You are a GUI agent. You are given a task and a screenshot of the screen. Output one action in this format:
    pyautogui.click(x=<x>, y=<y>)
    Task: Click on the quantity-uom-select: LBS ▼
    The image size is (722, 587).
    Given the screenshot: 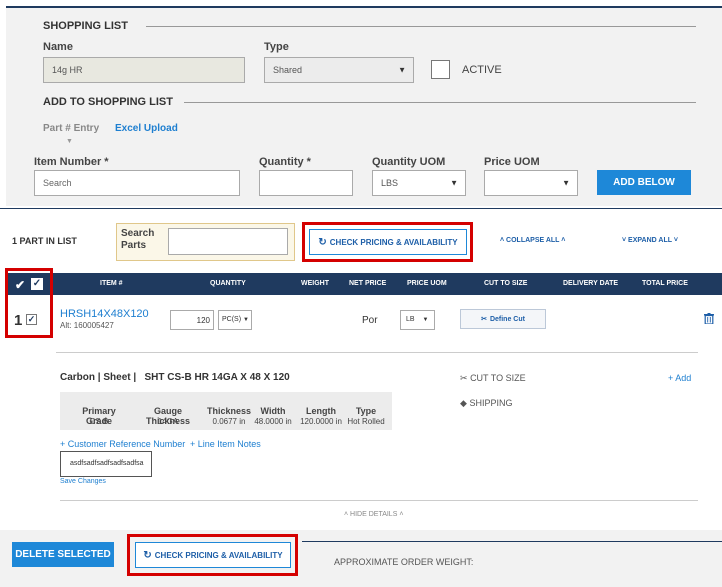 What is the action you would take?
    pyautogui.click(x=419, y=183)
    